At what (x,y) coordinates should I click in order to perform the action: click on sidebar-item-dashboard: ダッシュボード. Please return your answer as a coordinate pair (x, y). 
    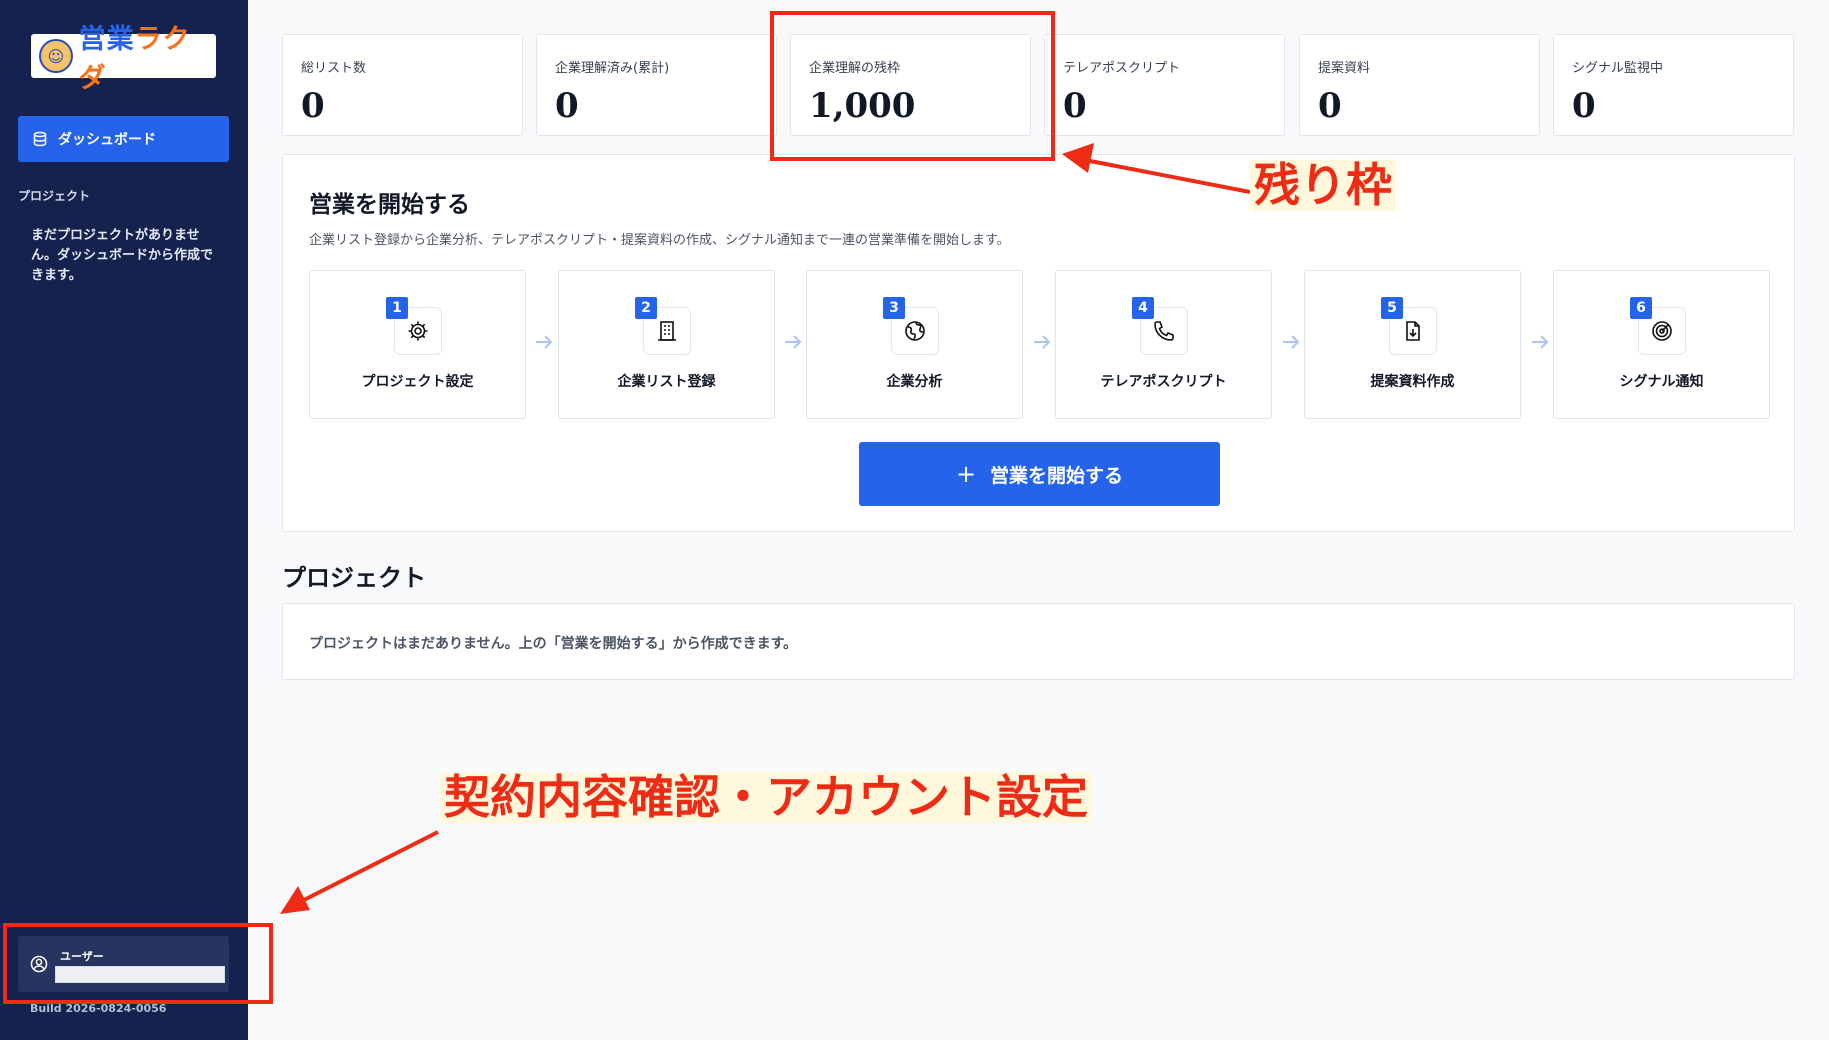
    Looking at the image, I should click on (123, 139).